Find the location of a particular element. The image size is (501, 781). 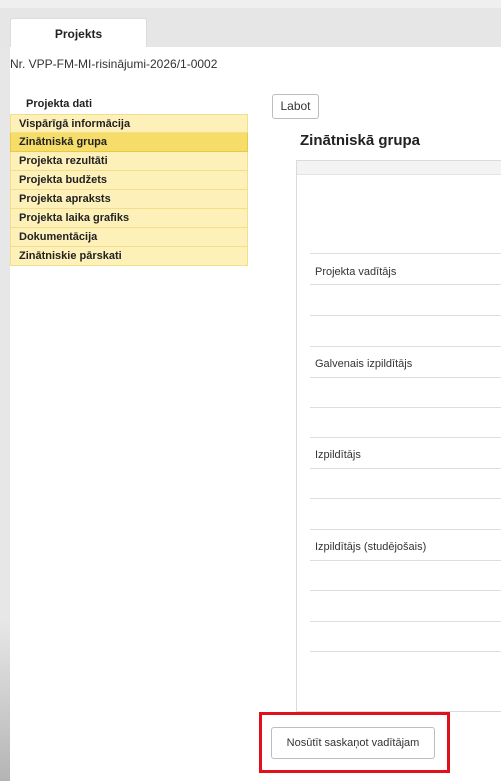

sidebar-item-project-schedule: Projekta laika grafiks is located at coordinates (129, 218).